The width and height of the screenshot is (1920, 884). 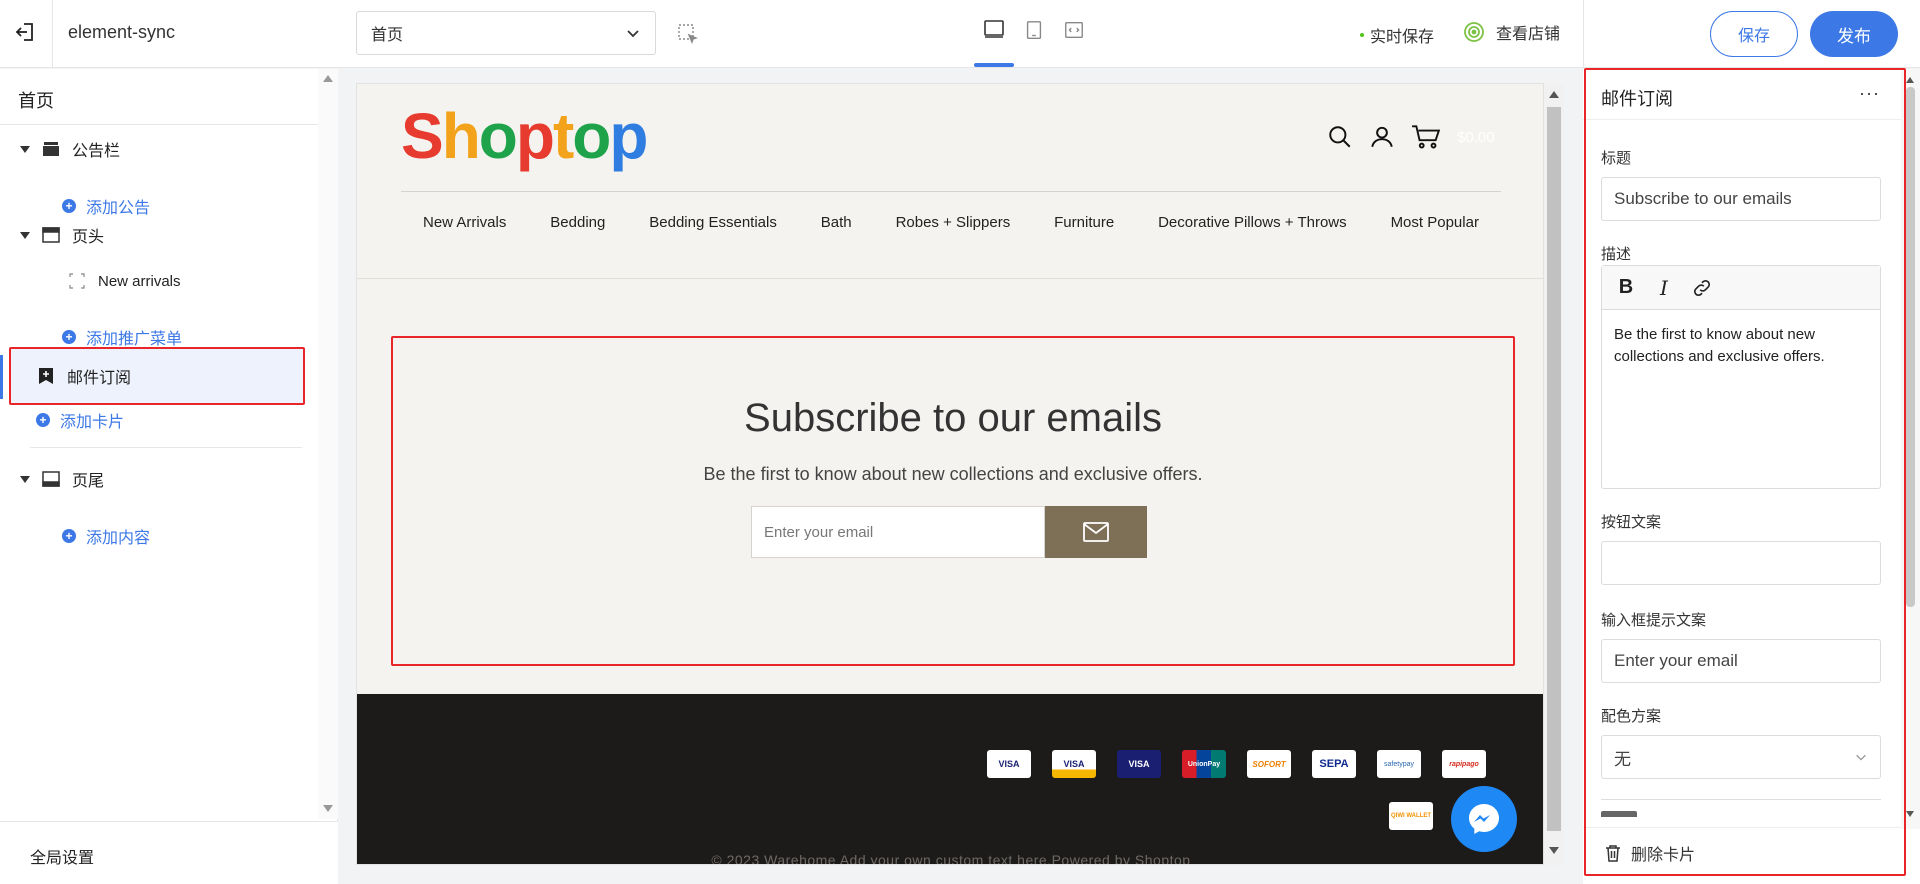 I want to click on sidebar-item-label: 页尾, so click(x=88, y=481).